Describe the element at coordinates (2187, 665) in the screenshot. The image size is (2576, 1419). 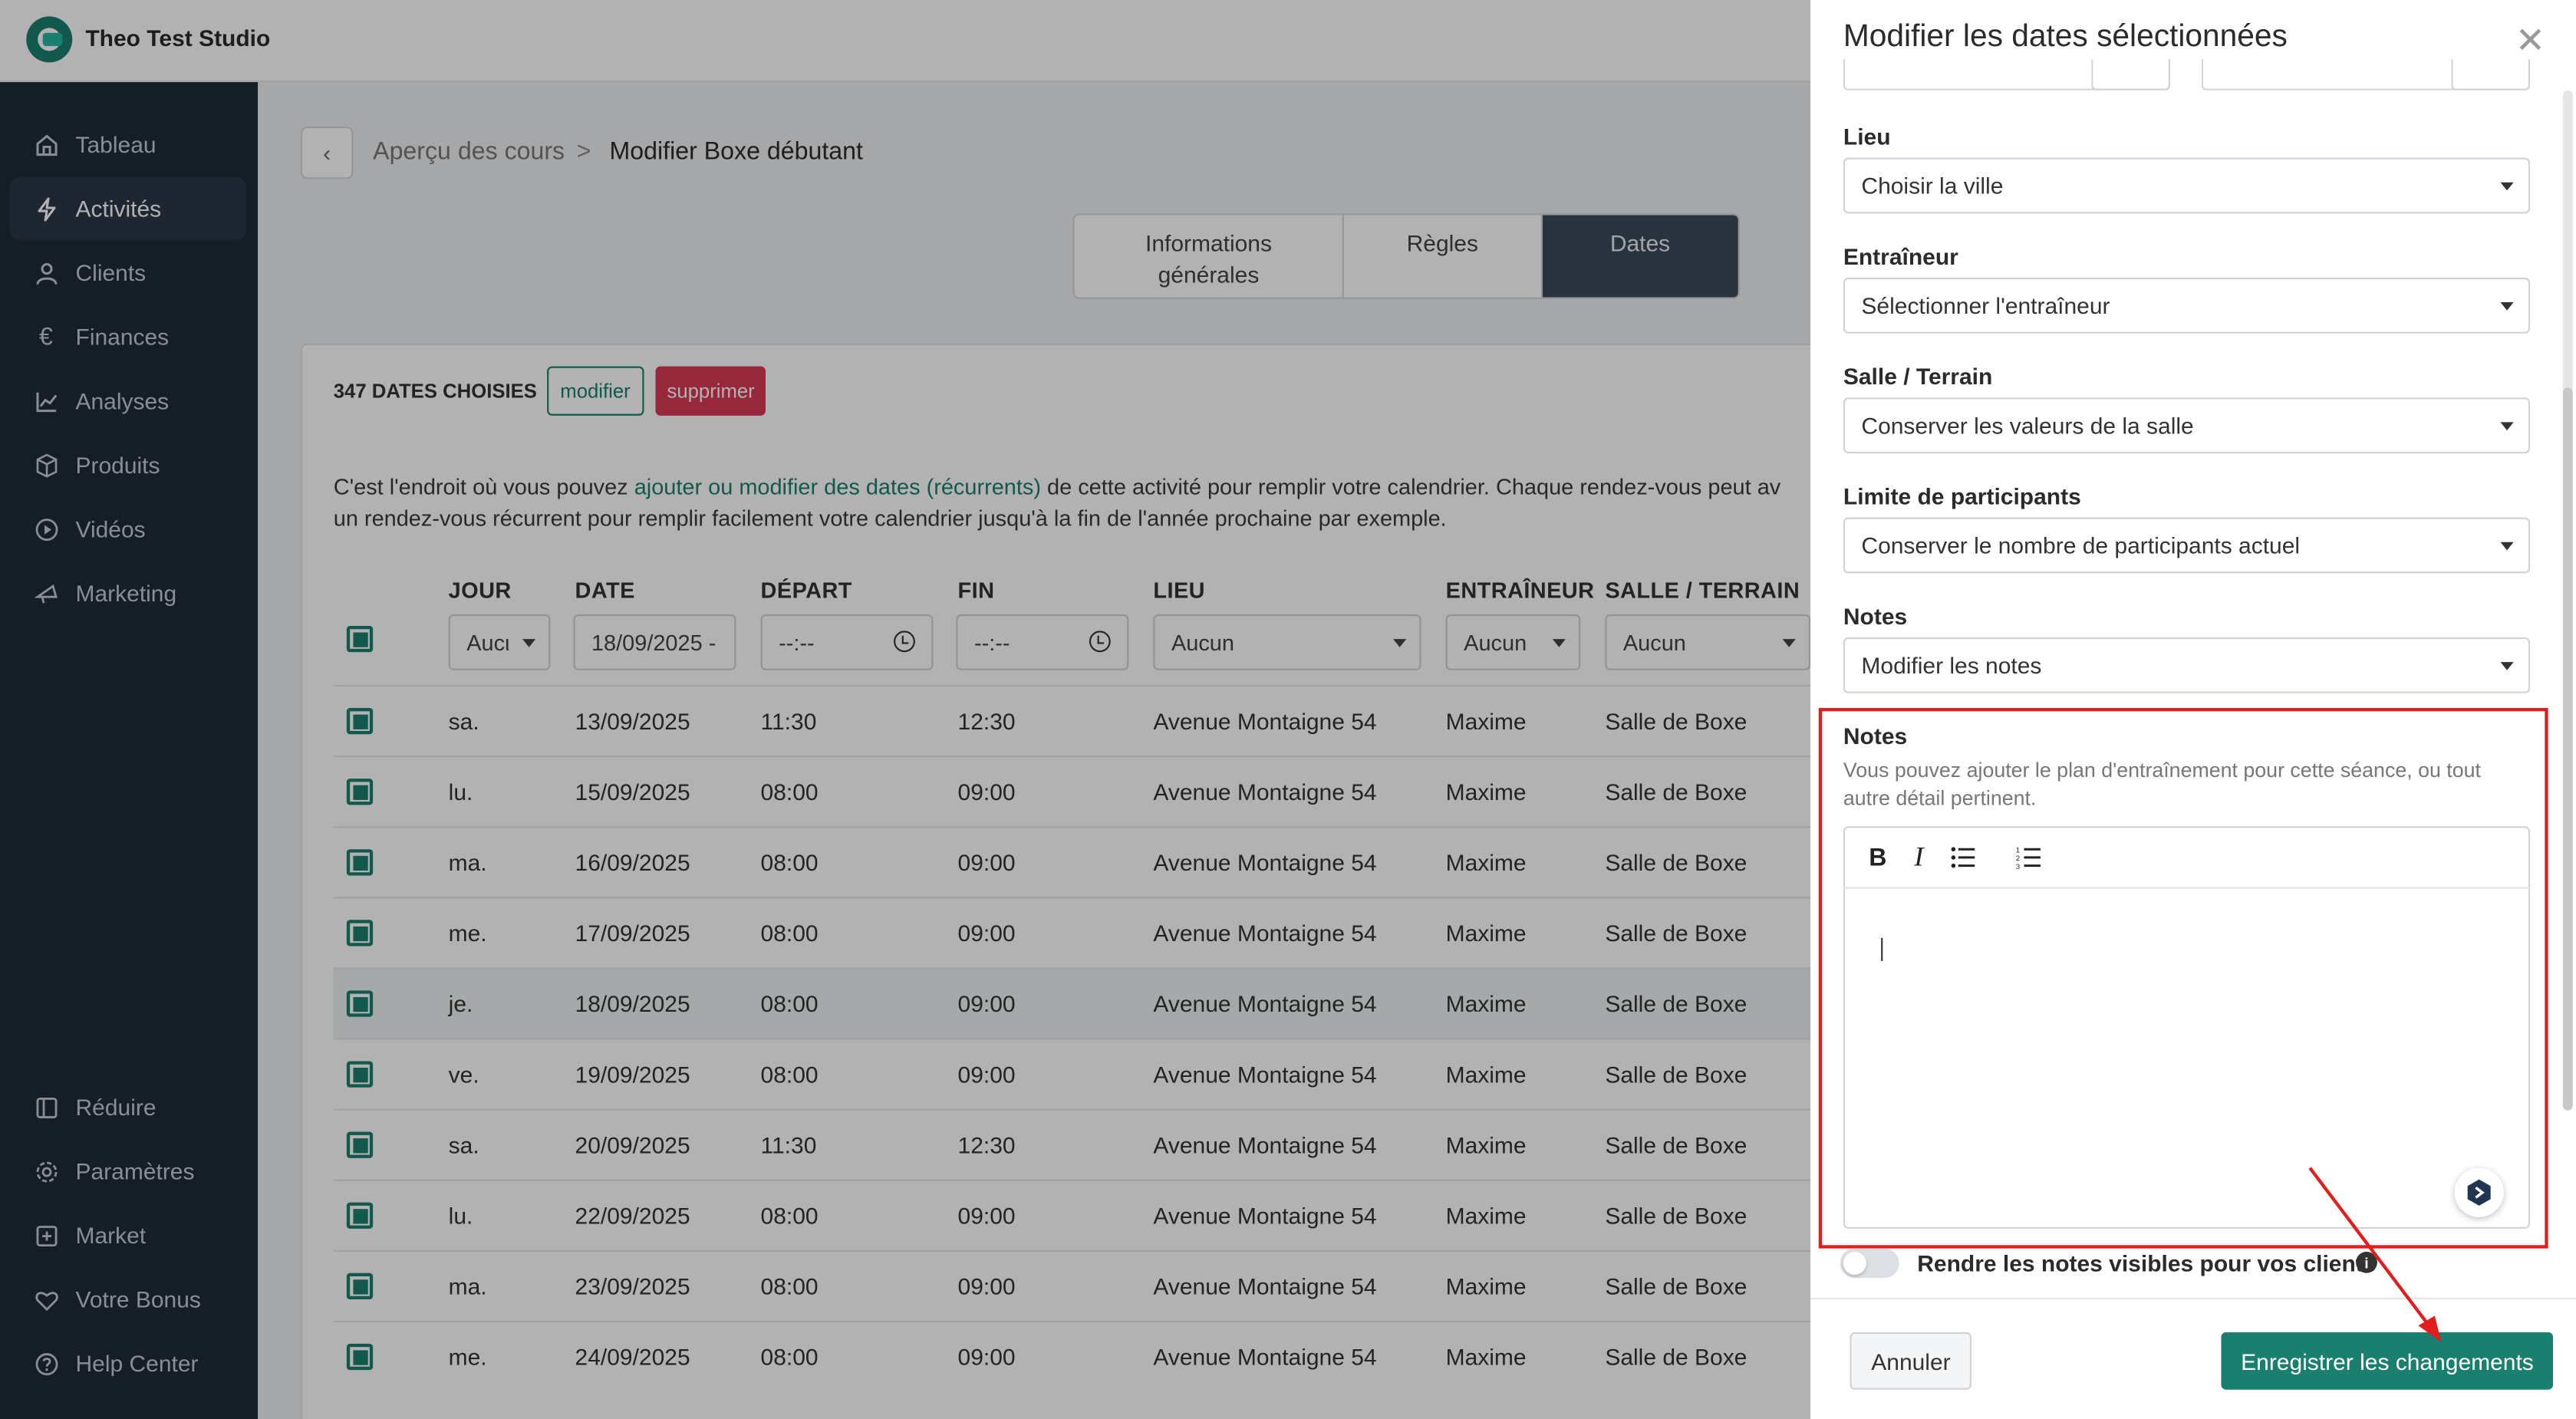
I see `notes-mode-select: Modifier les notes` at that location.